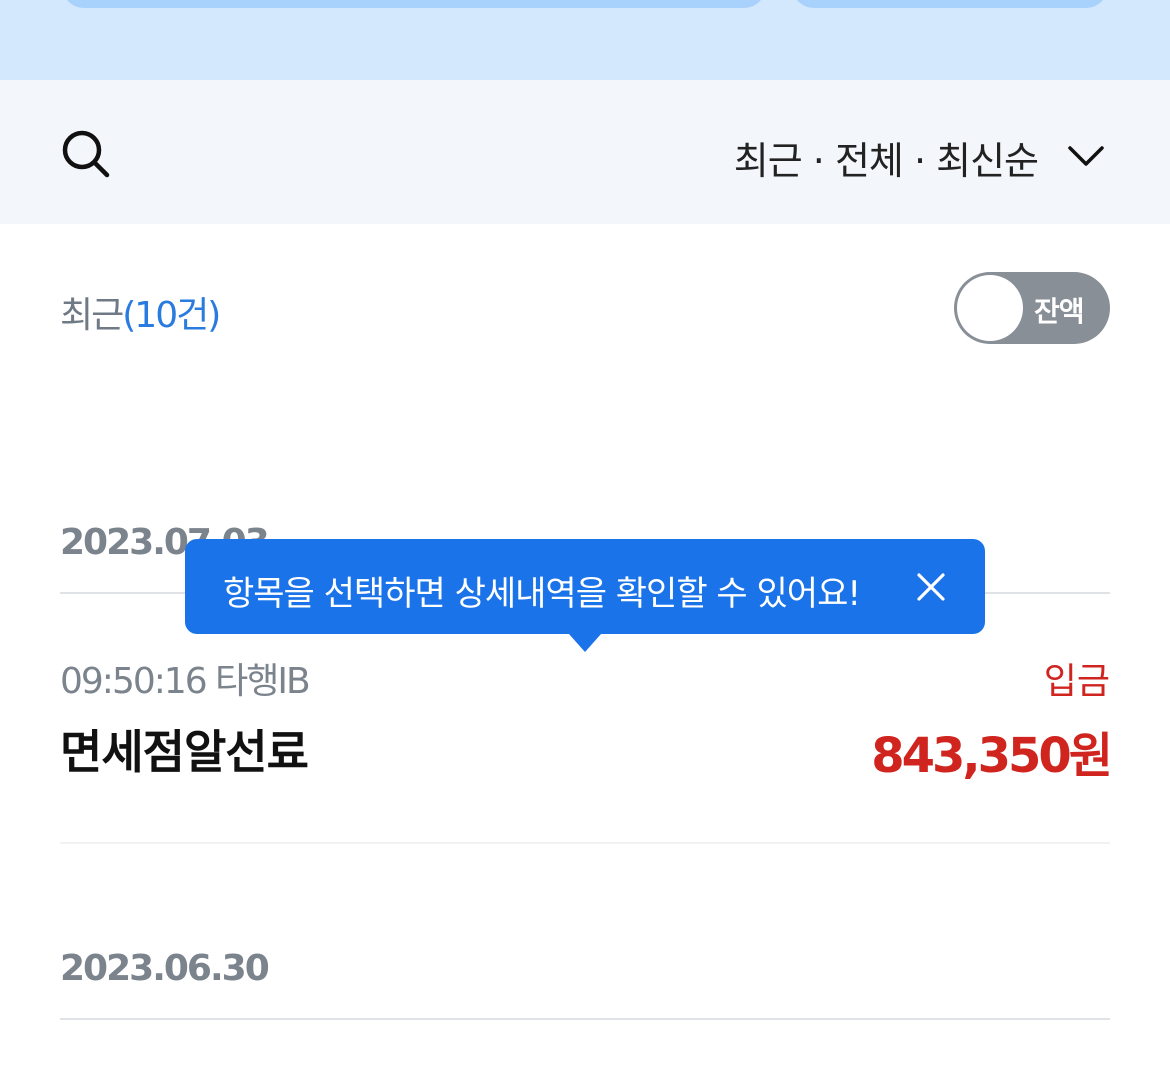 The image size is (1170, 1068). What do you see at coordinates (1086, 156) in the screenshot?
I see `chevron-down-icon` at bounding box center [1086, 156].